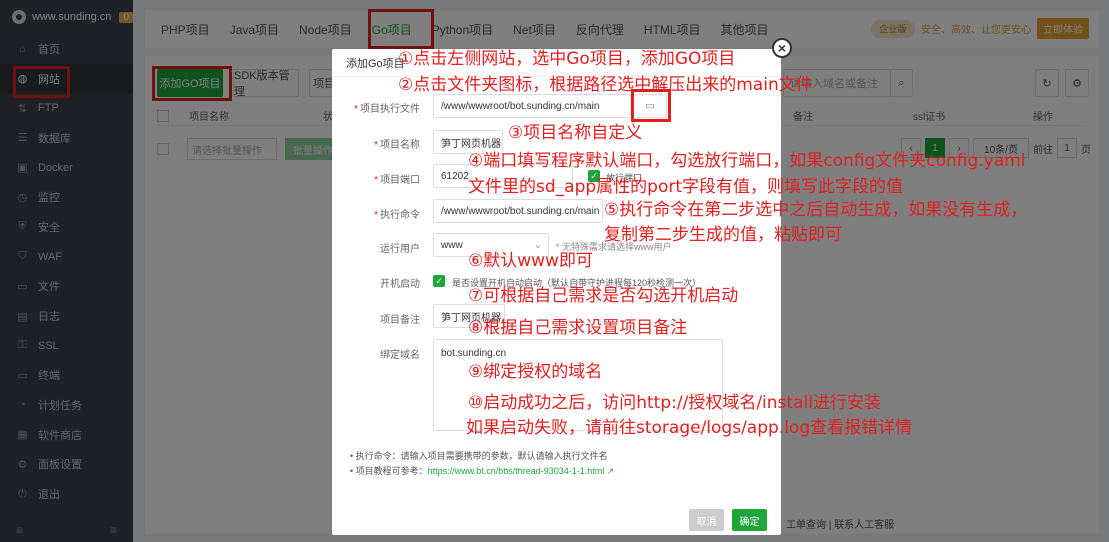  Describe the element at coordinates (479, 456) in the screenshot. I see `tip-exec-command: • 执行命令：请输入项目需要携带的参数，默认请输入执行文件名` at that location.